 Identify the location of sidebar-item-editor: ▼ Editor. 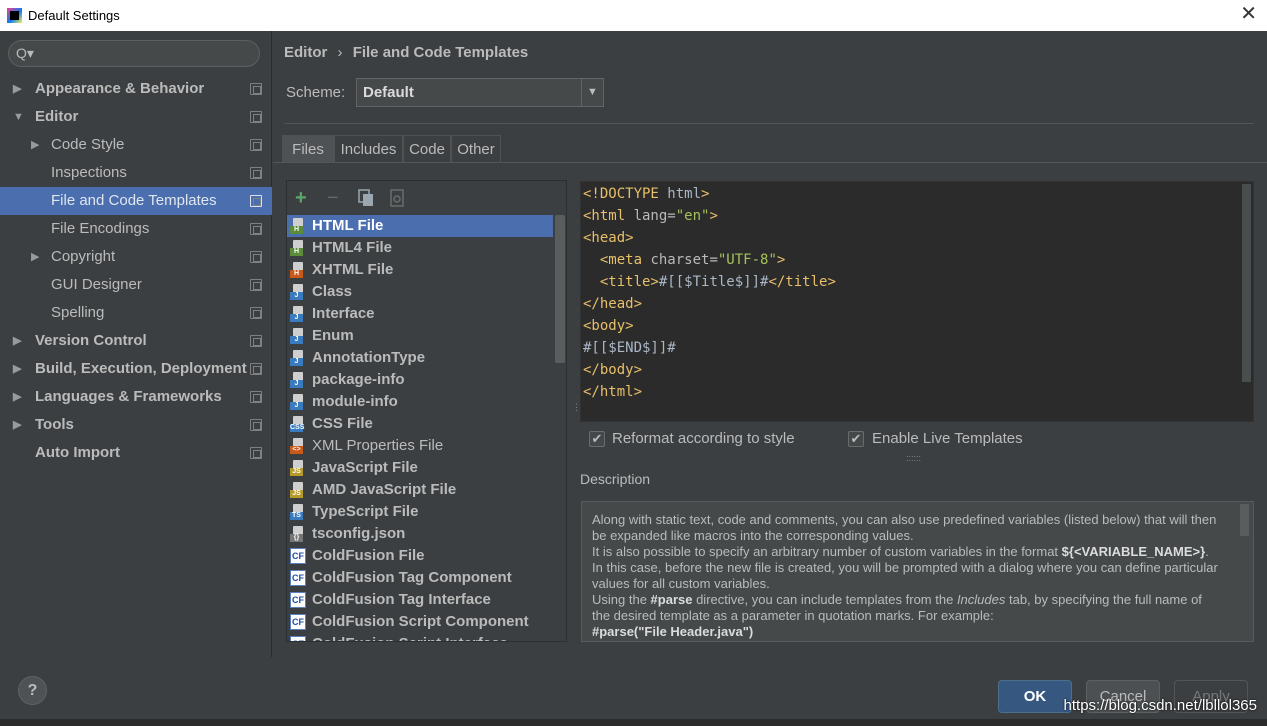
(136, 117).